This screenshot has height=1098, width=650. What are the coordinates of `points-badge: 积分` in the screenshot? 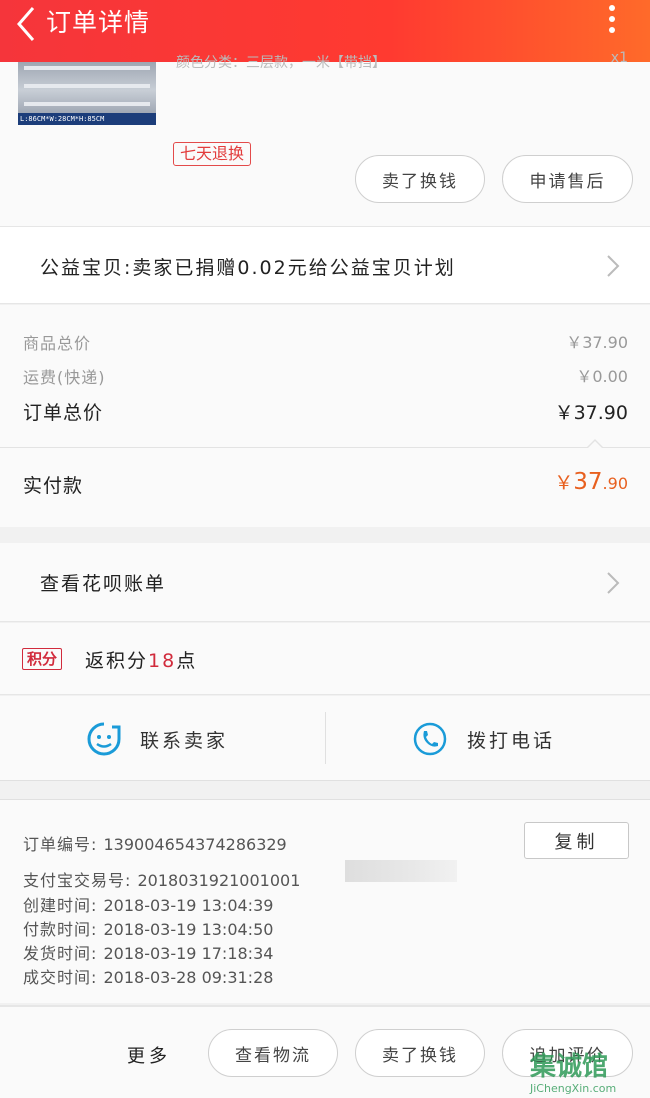 It's located at (42, 659).